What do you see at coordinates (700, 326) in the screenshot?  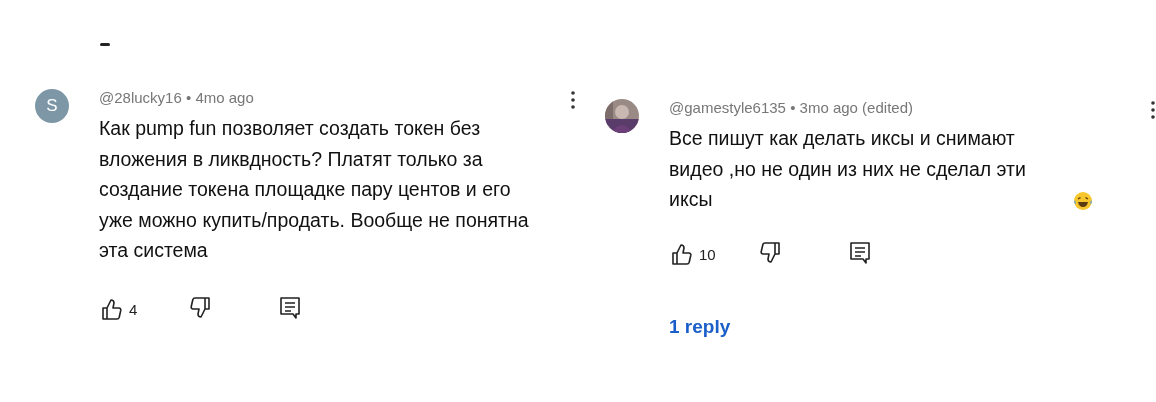 I see `replies-link: 1 reply` at bounding box center [700, 326].